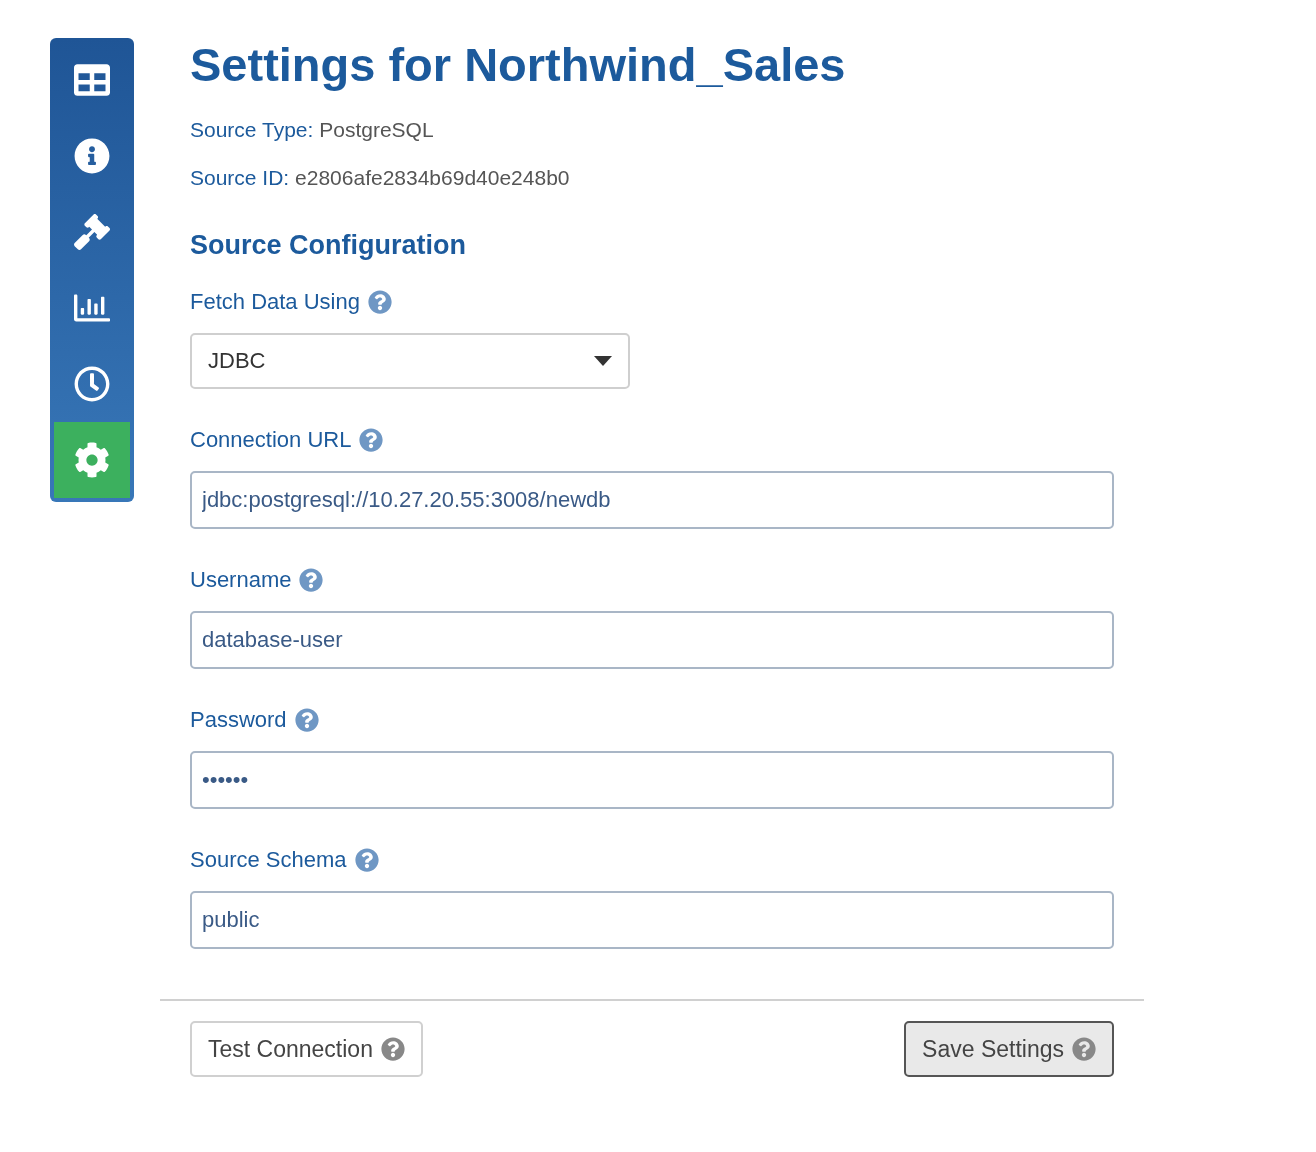  What do you see at coordinates (603, 361) in the screenshot?
I see `caret-icon` at bounding box center [603, 361].